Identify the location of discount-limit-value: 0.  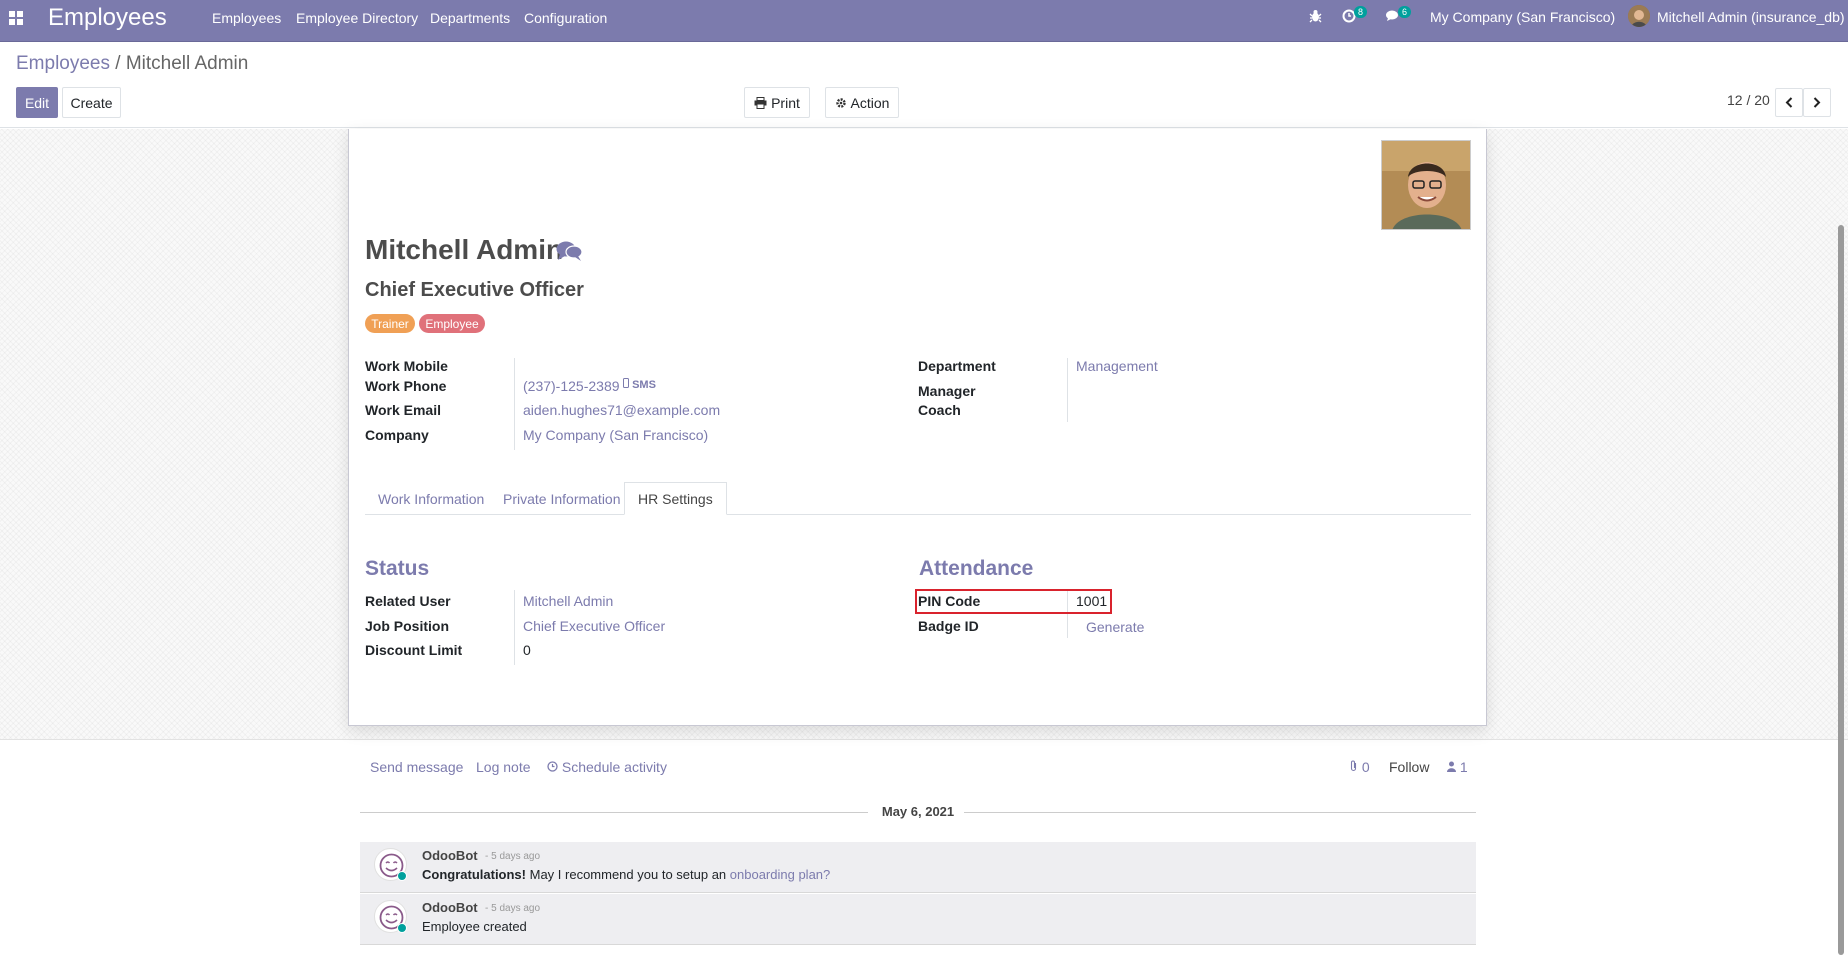
(527, 650).